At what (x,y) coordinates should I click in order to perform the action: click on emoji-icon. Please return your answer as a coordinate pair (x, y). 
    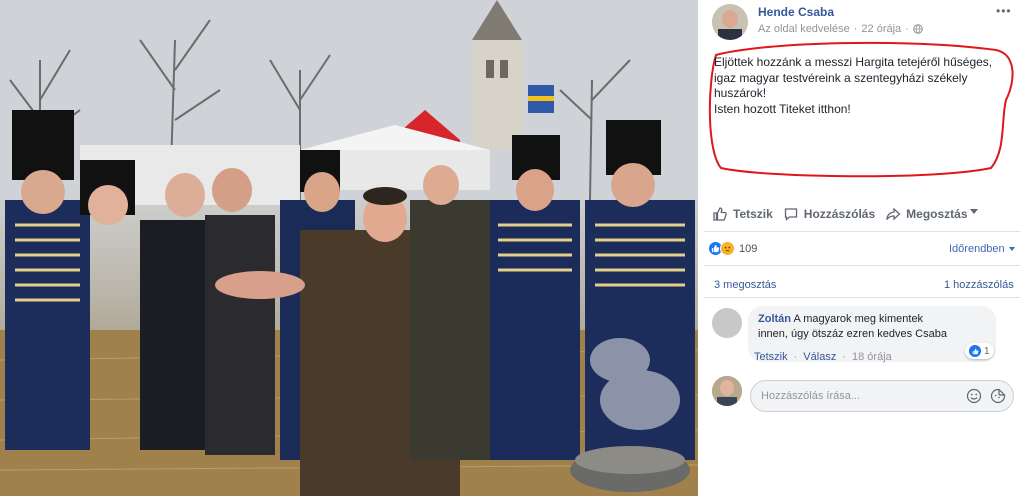
    Looking at the image, I should click on (974, 396).